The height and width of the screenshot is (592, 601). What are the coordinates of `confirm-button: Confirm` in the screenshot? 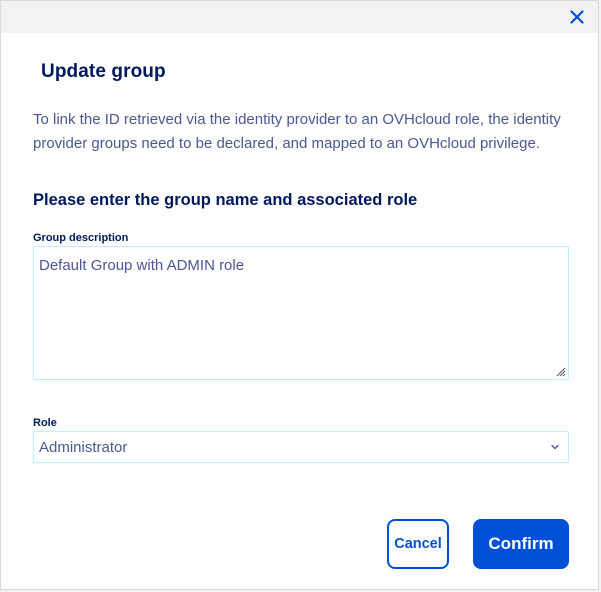 It's located at (521, 544).